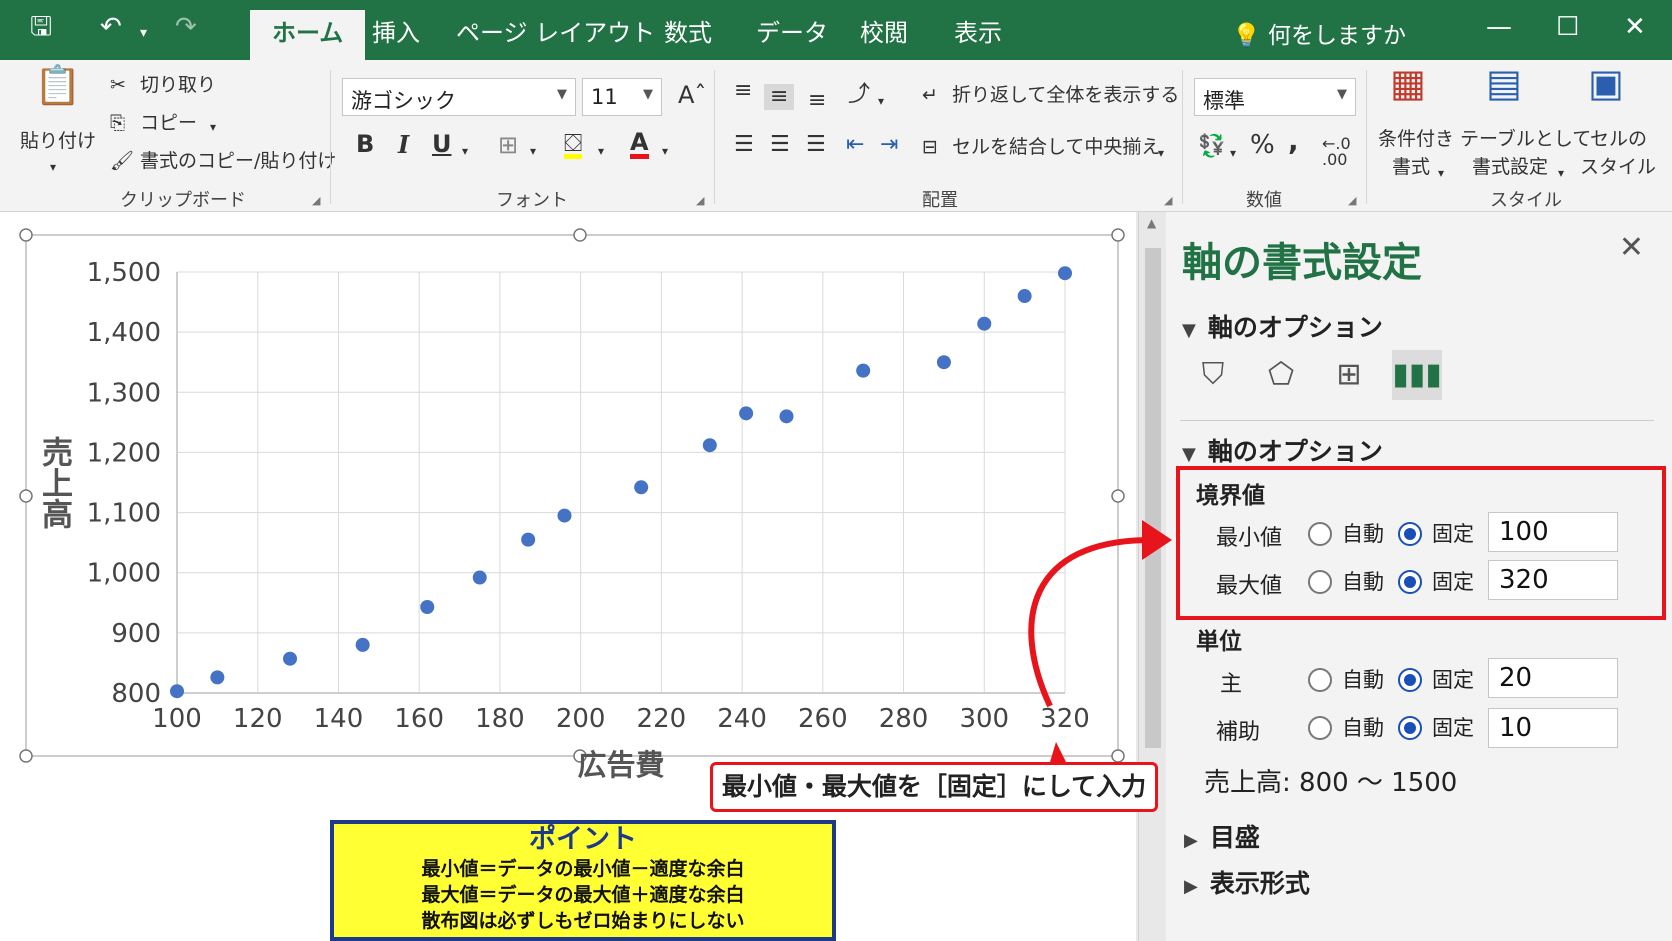 The width and height of the screenshot is (1672, 941). Describe the element at coordinates (1635, 27) in the screenshot. I see `close-window-icon: ✕` at that location.